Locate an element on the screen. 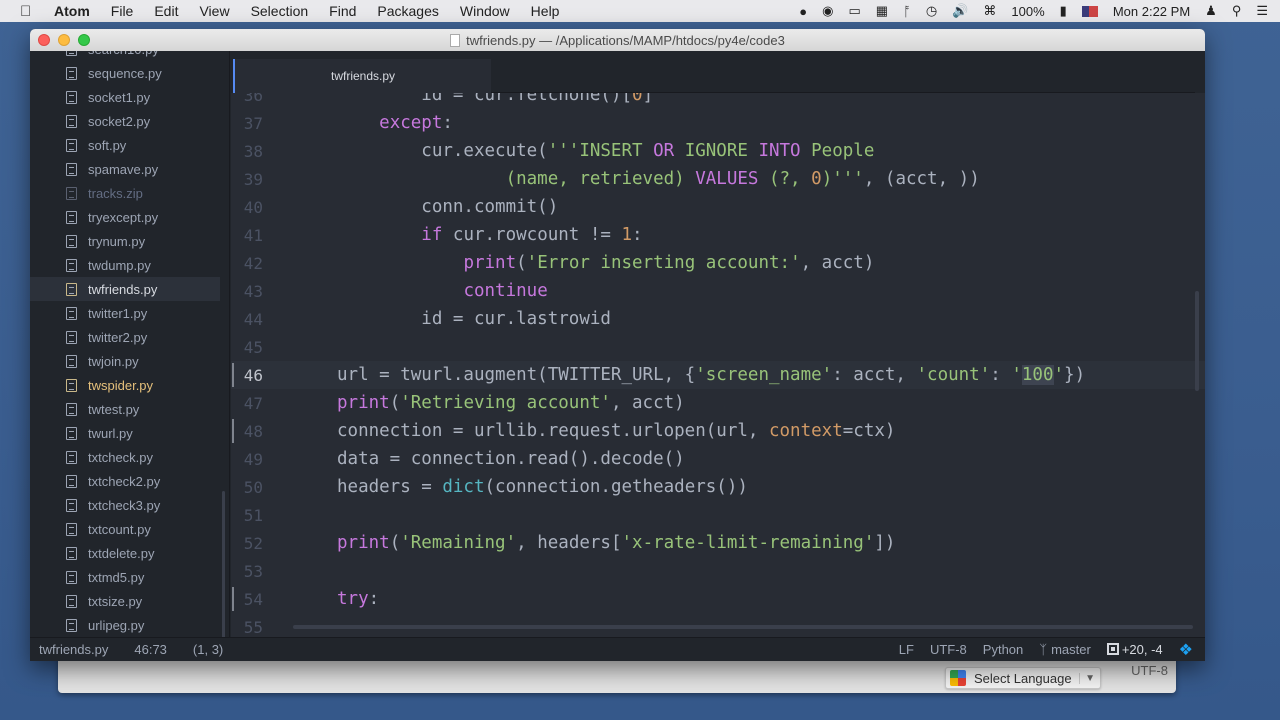 Image resolution: width=1280 pixels, height=720 pixels. tree-item-file: search10.py is located at coordinates (129, 56).